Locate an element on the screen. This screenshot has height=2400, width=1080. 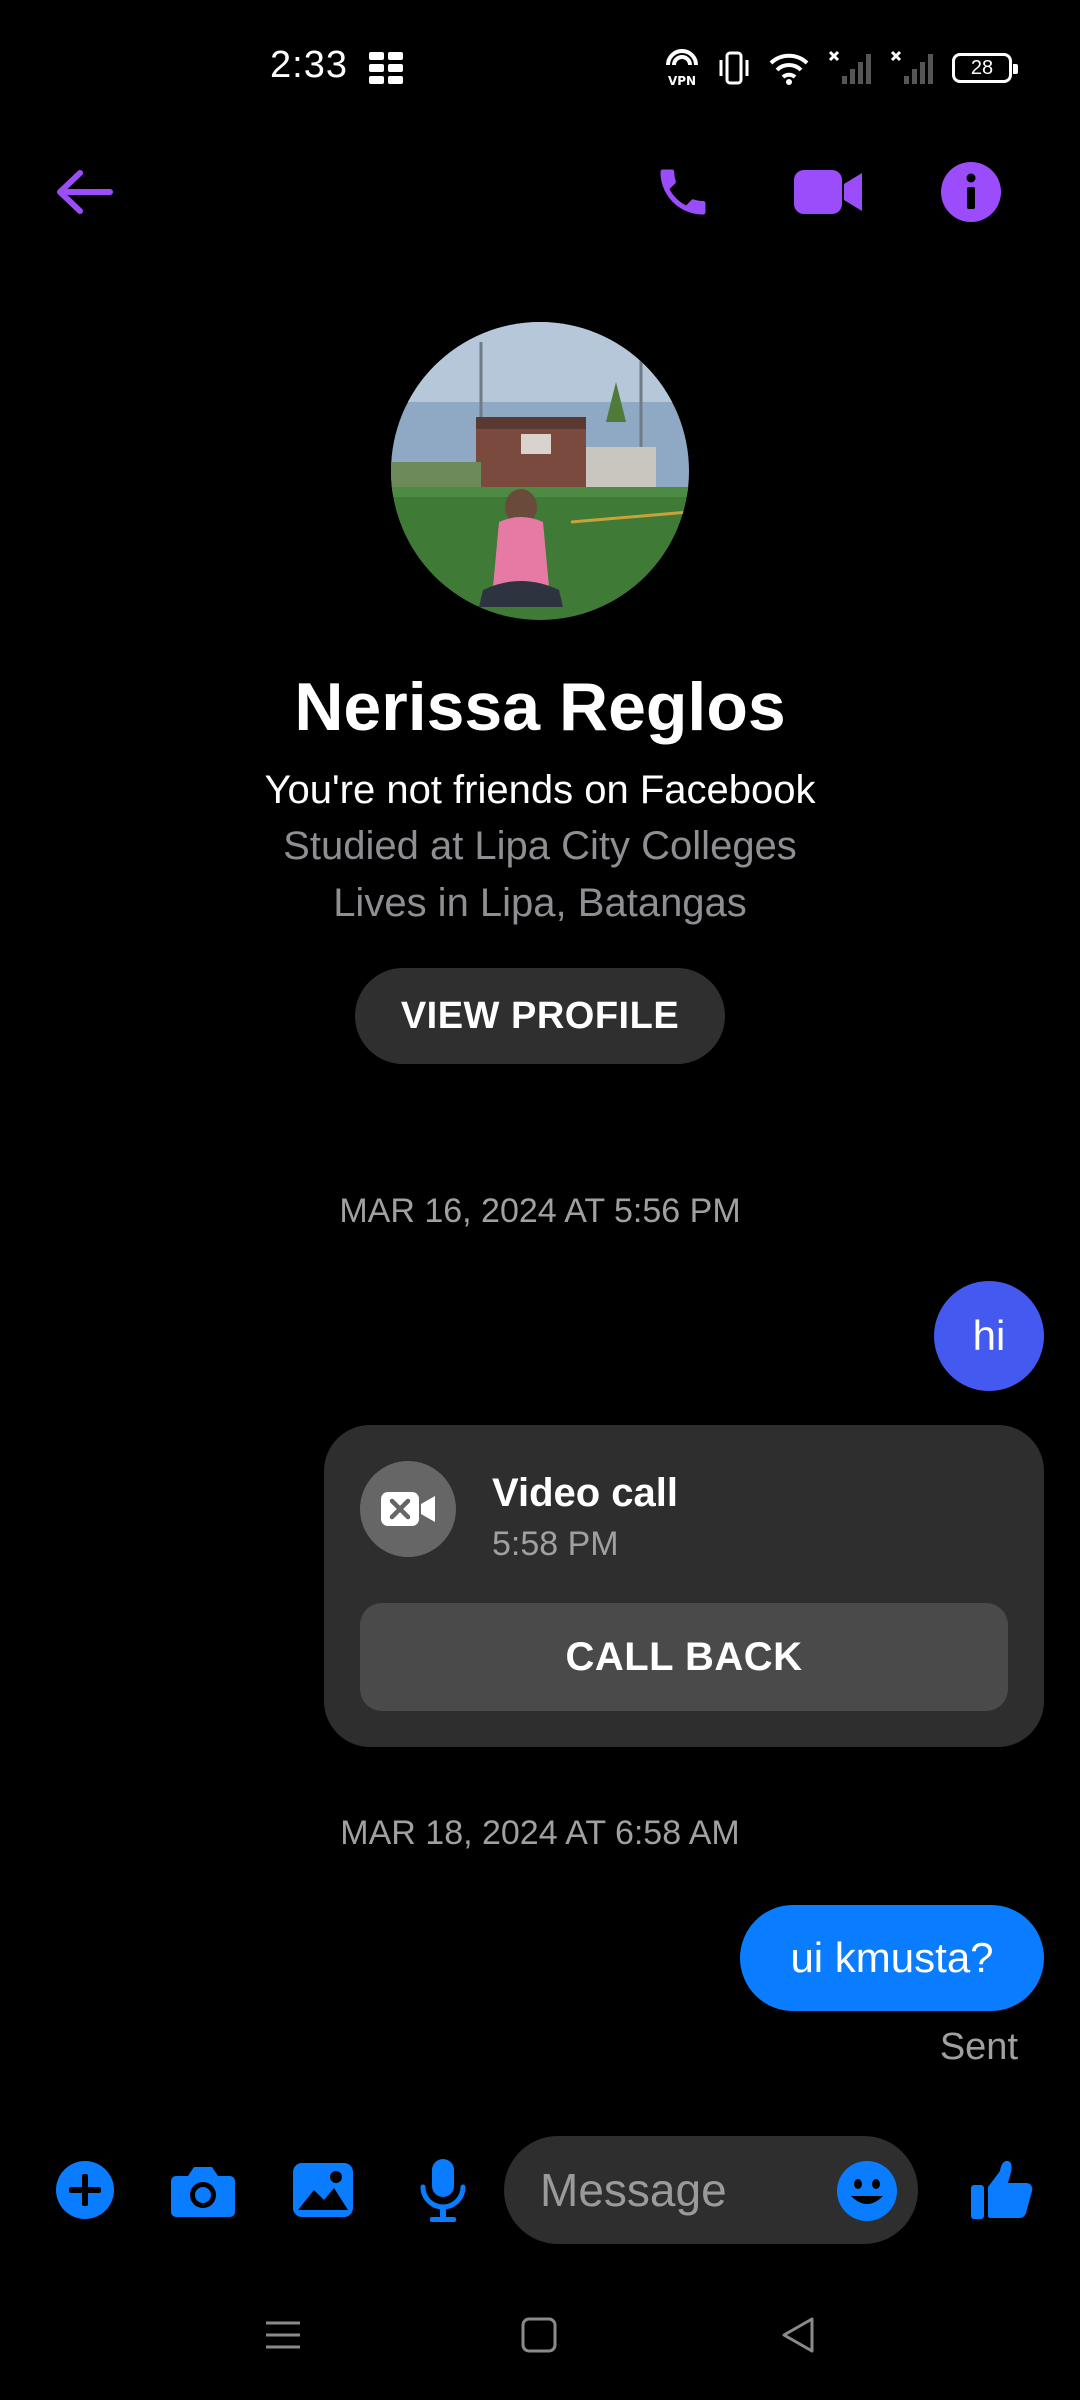
gallery-button is located at coordinates (323, 2190).